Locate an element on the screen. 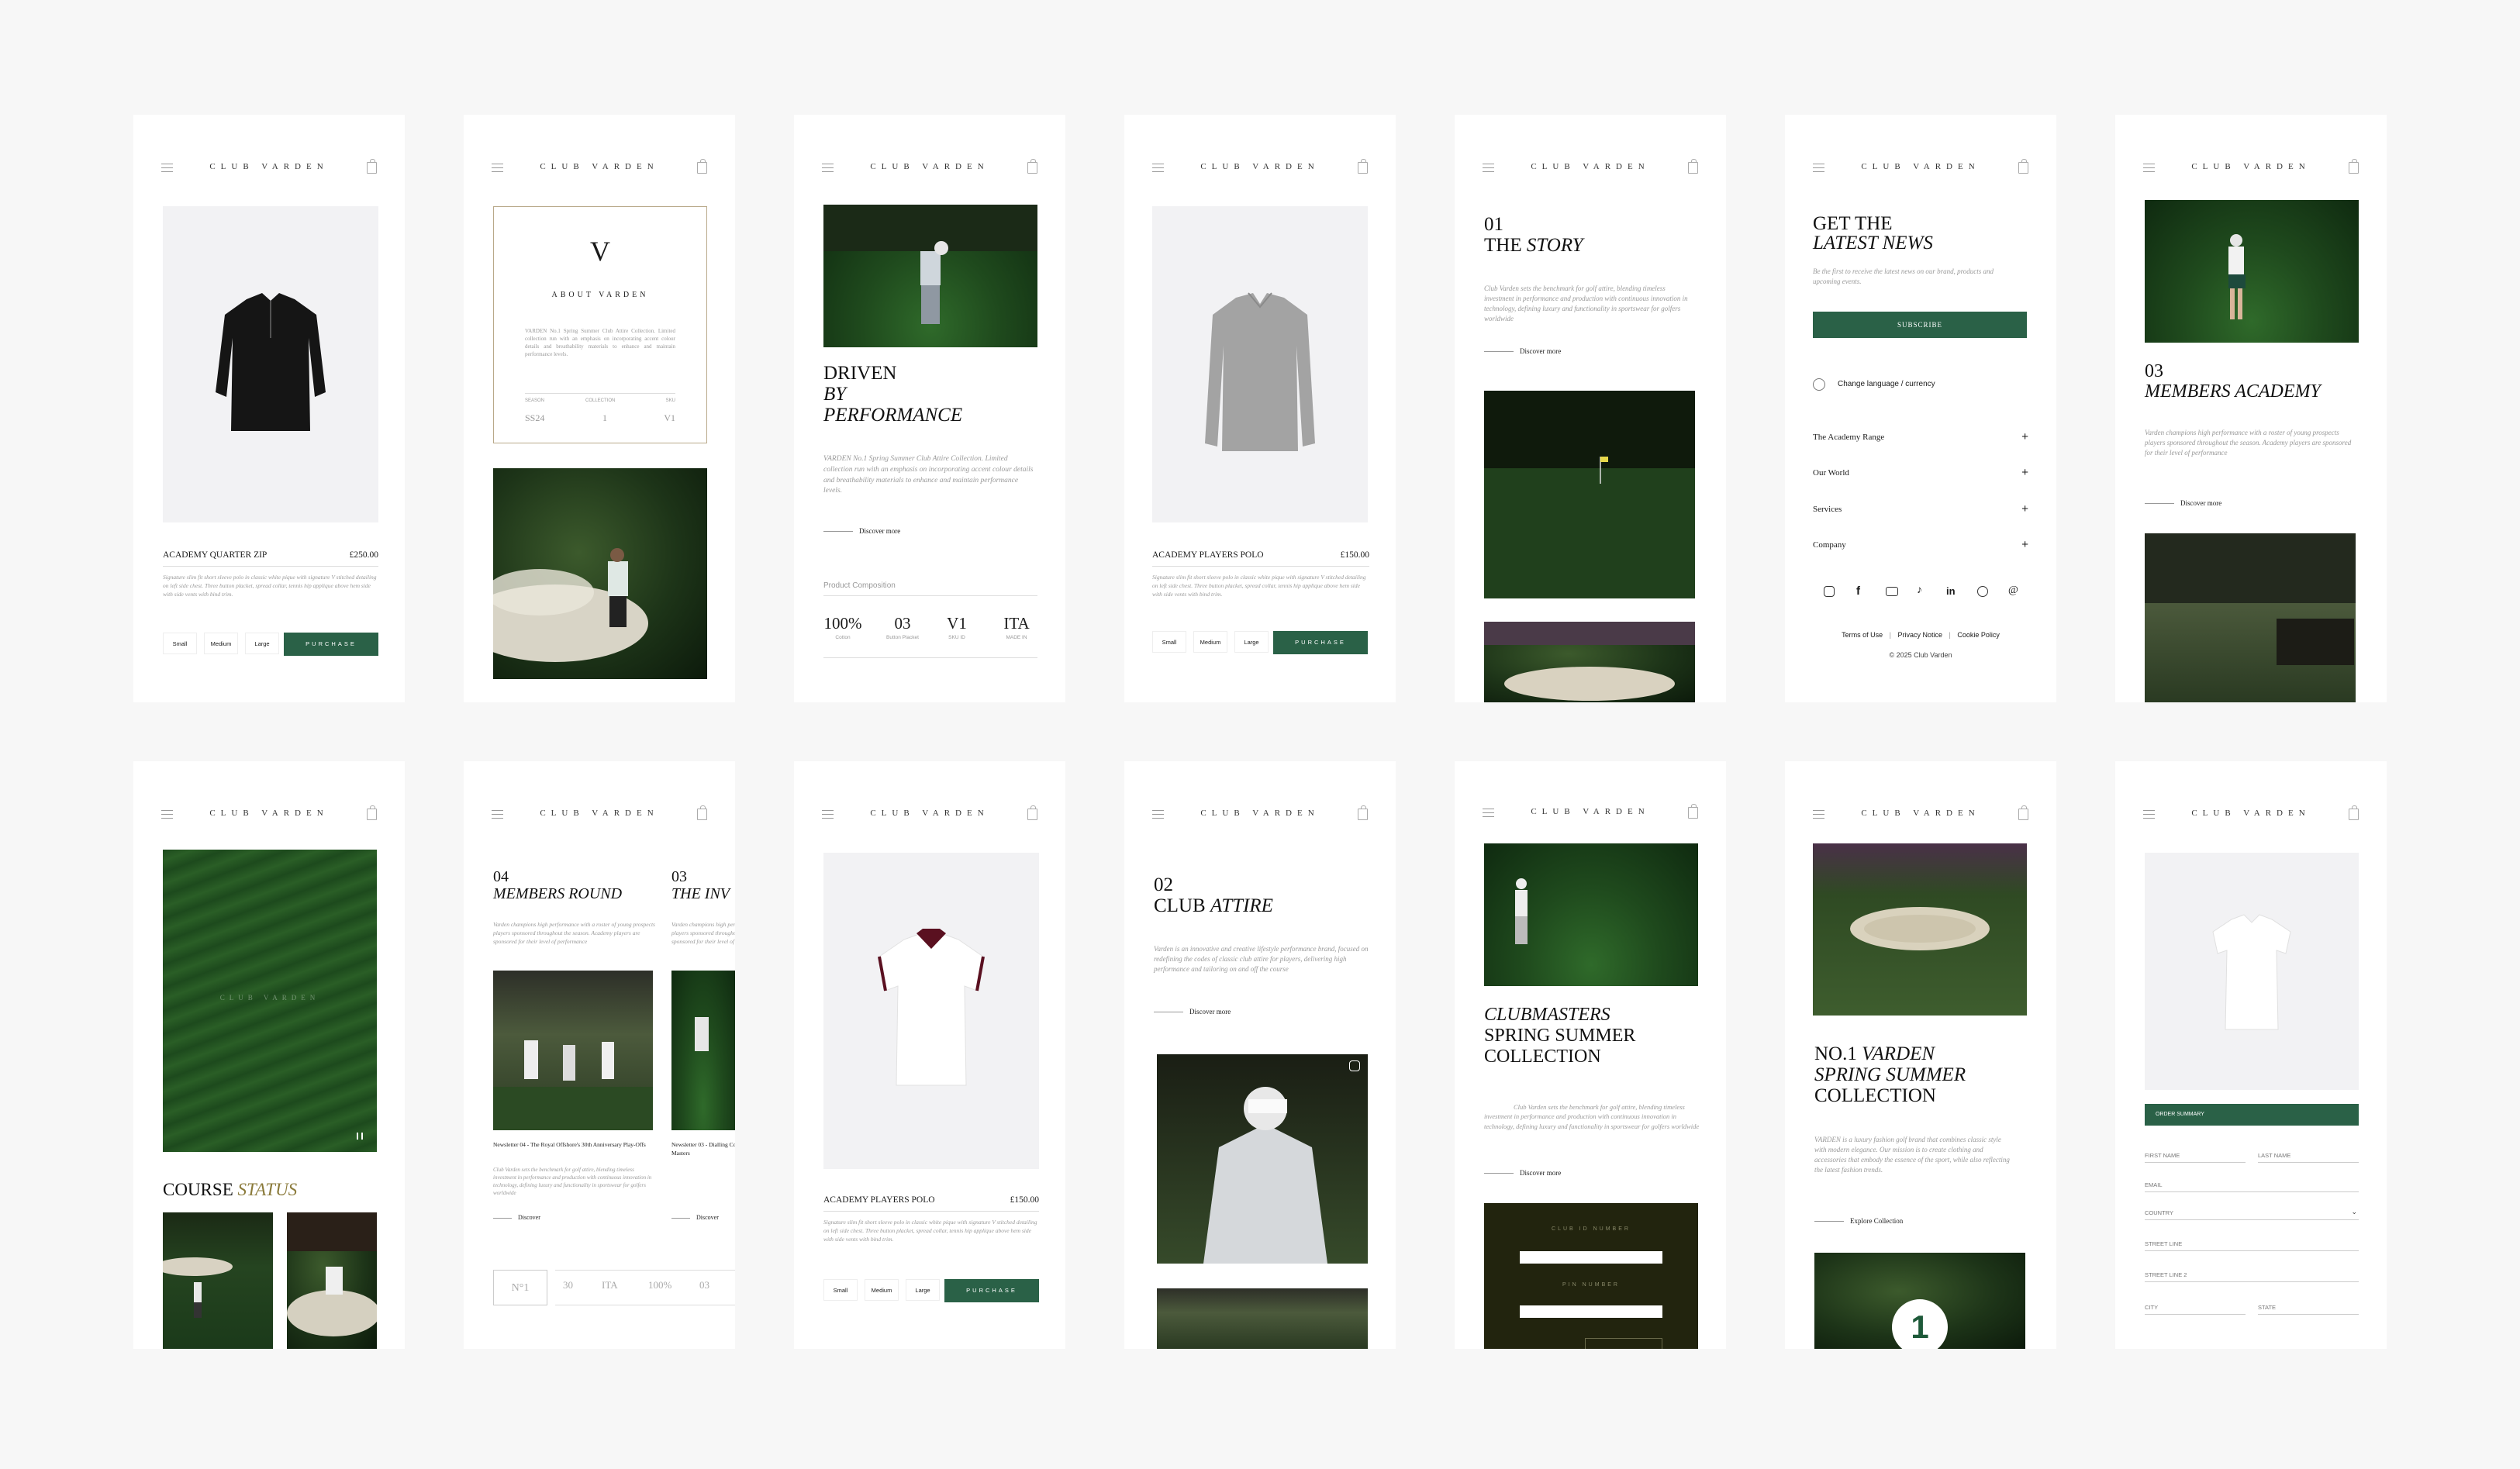  menu-academy-range: The Academy Range + is located at coordinates (1920, 440).